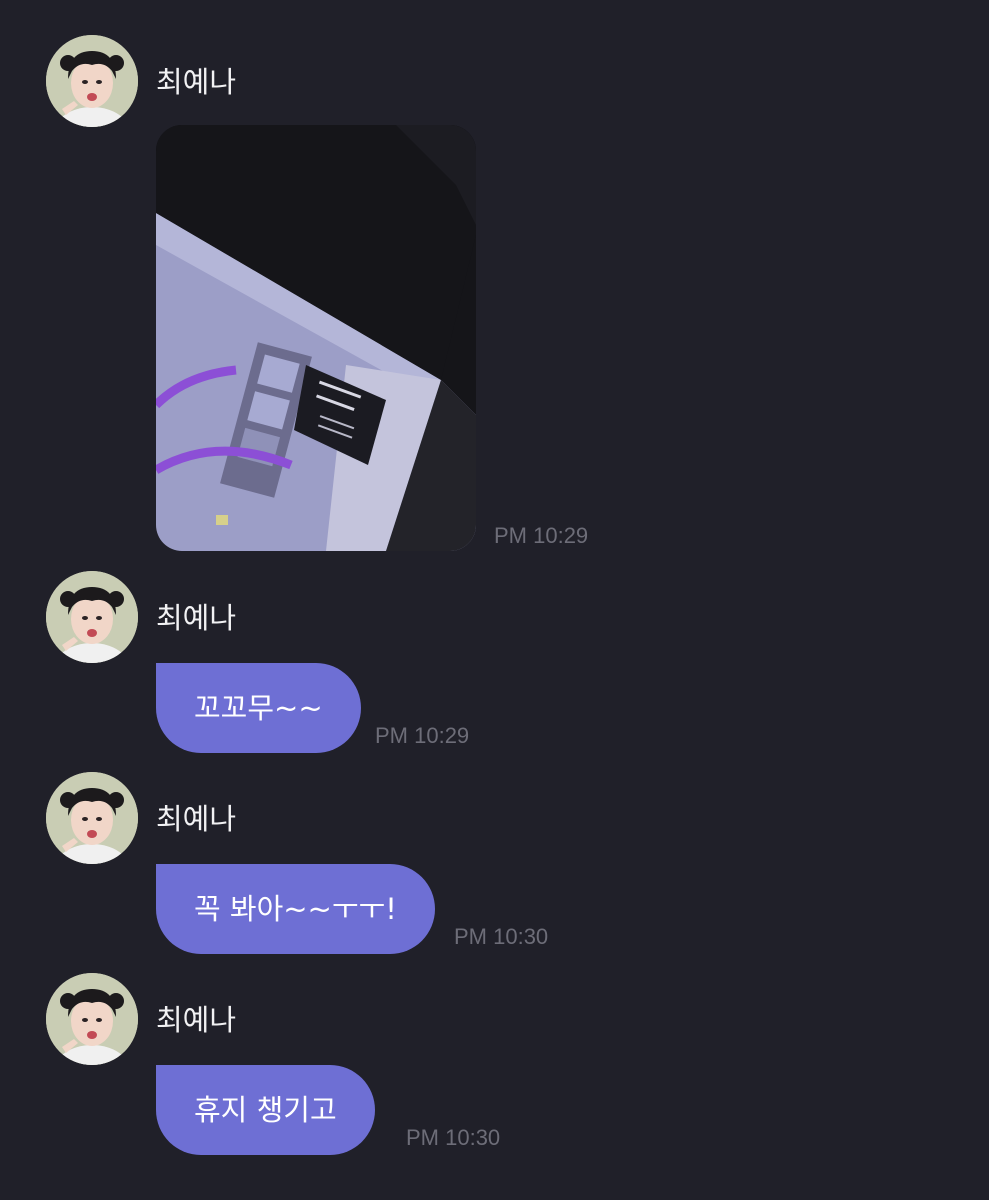 Image resolution: width=989 pixels, height=1200 pixels. I want to click on message-bubble: 휴지 챙기고, so click(265, 1110).